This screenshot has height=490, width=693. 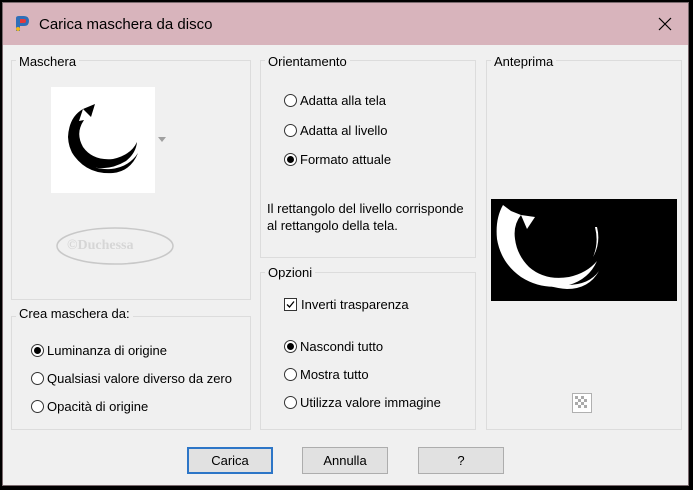 I want to click on radio-any-non-zero: Qualsiasi valore diverso da zero, so click(x=131, y=378).